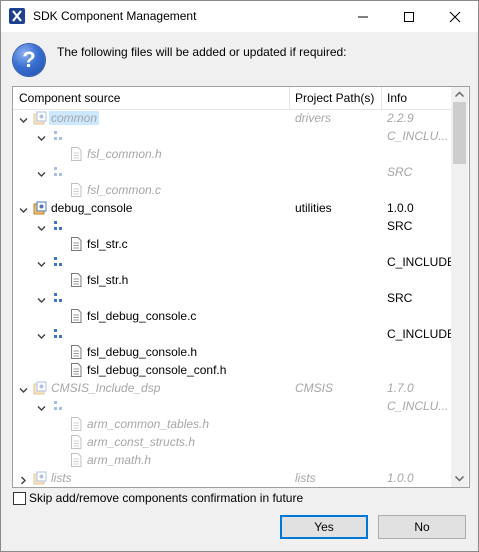 The image size is (479, 552). I want to click on yes-button: Yes, so click(324, 527).